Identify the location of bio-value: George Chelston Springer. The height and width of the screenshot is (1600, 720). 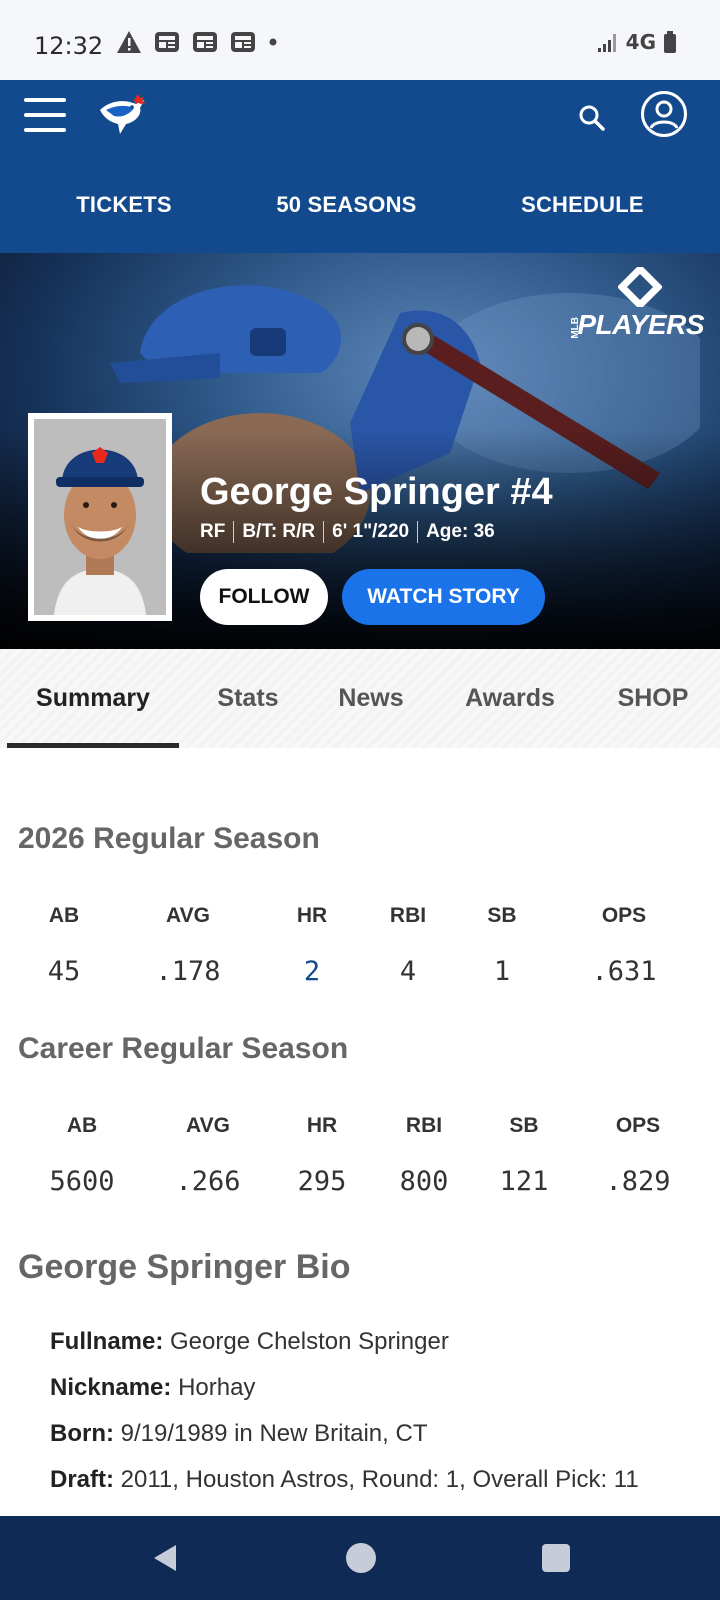
(309, 1341).